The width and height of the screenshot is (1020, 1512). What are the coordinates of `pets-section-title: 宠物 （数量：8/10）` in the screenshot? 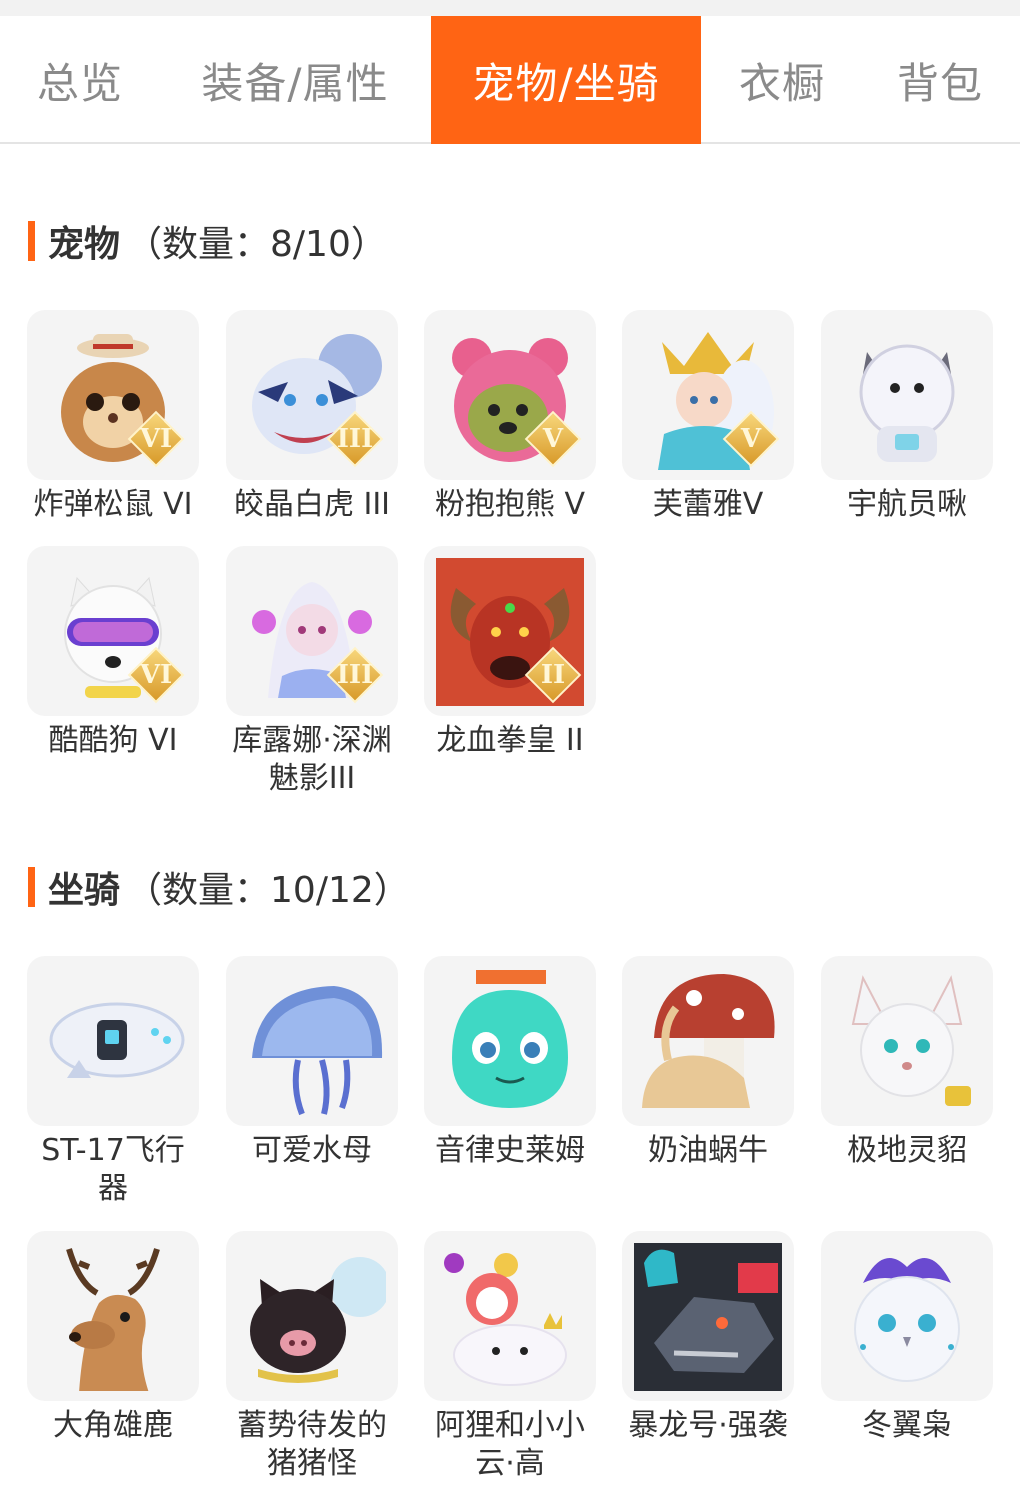 It's located at (207, 241).